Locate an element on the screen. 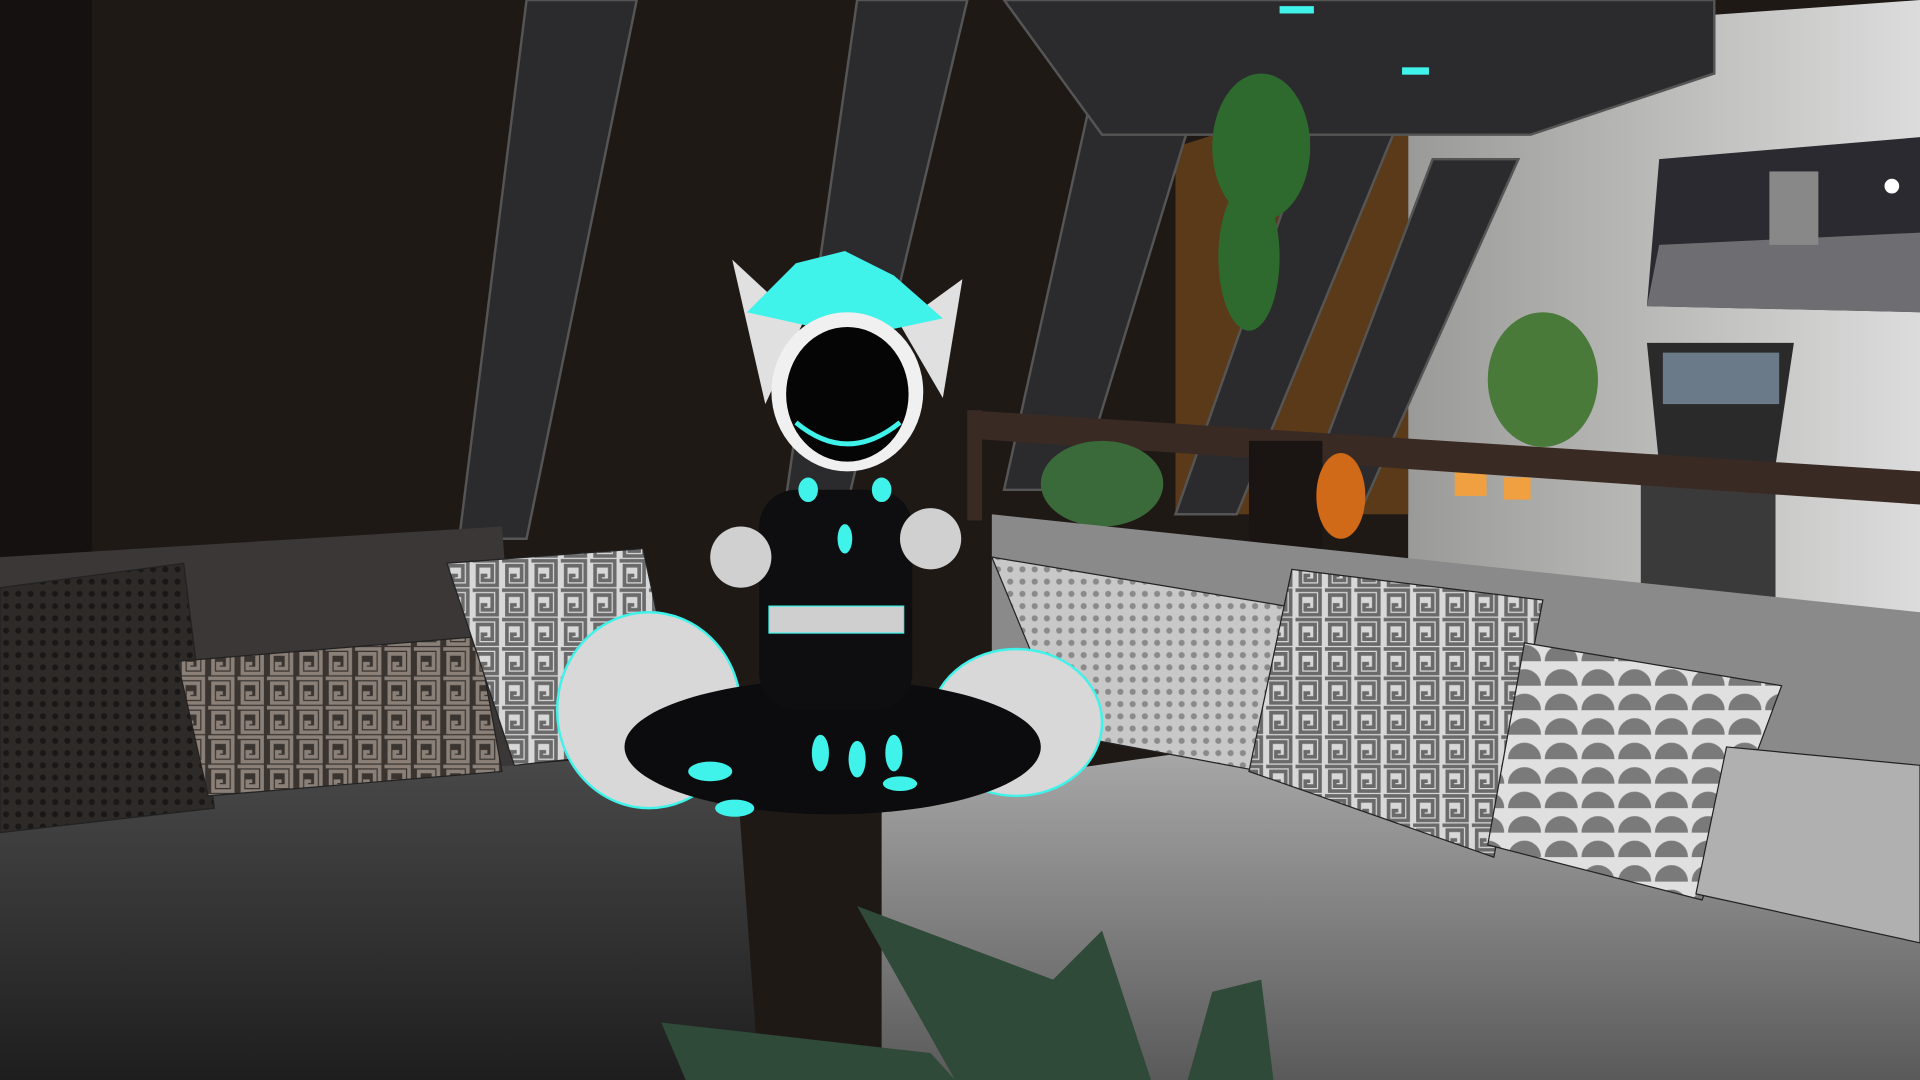 The height and width of the screenshot is (1080, 1920). shelf-plant is located at coordinates (1542, 379).